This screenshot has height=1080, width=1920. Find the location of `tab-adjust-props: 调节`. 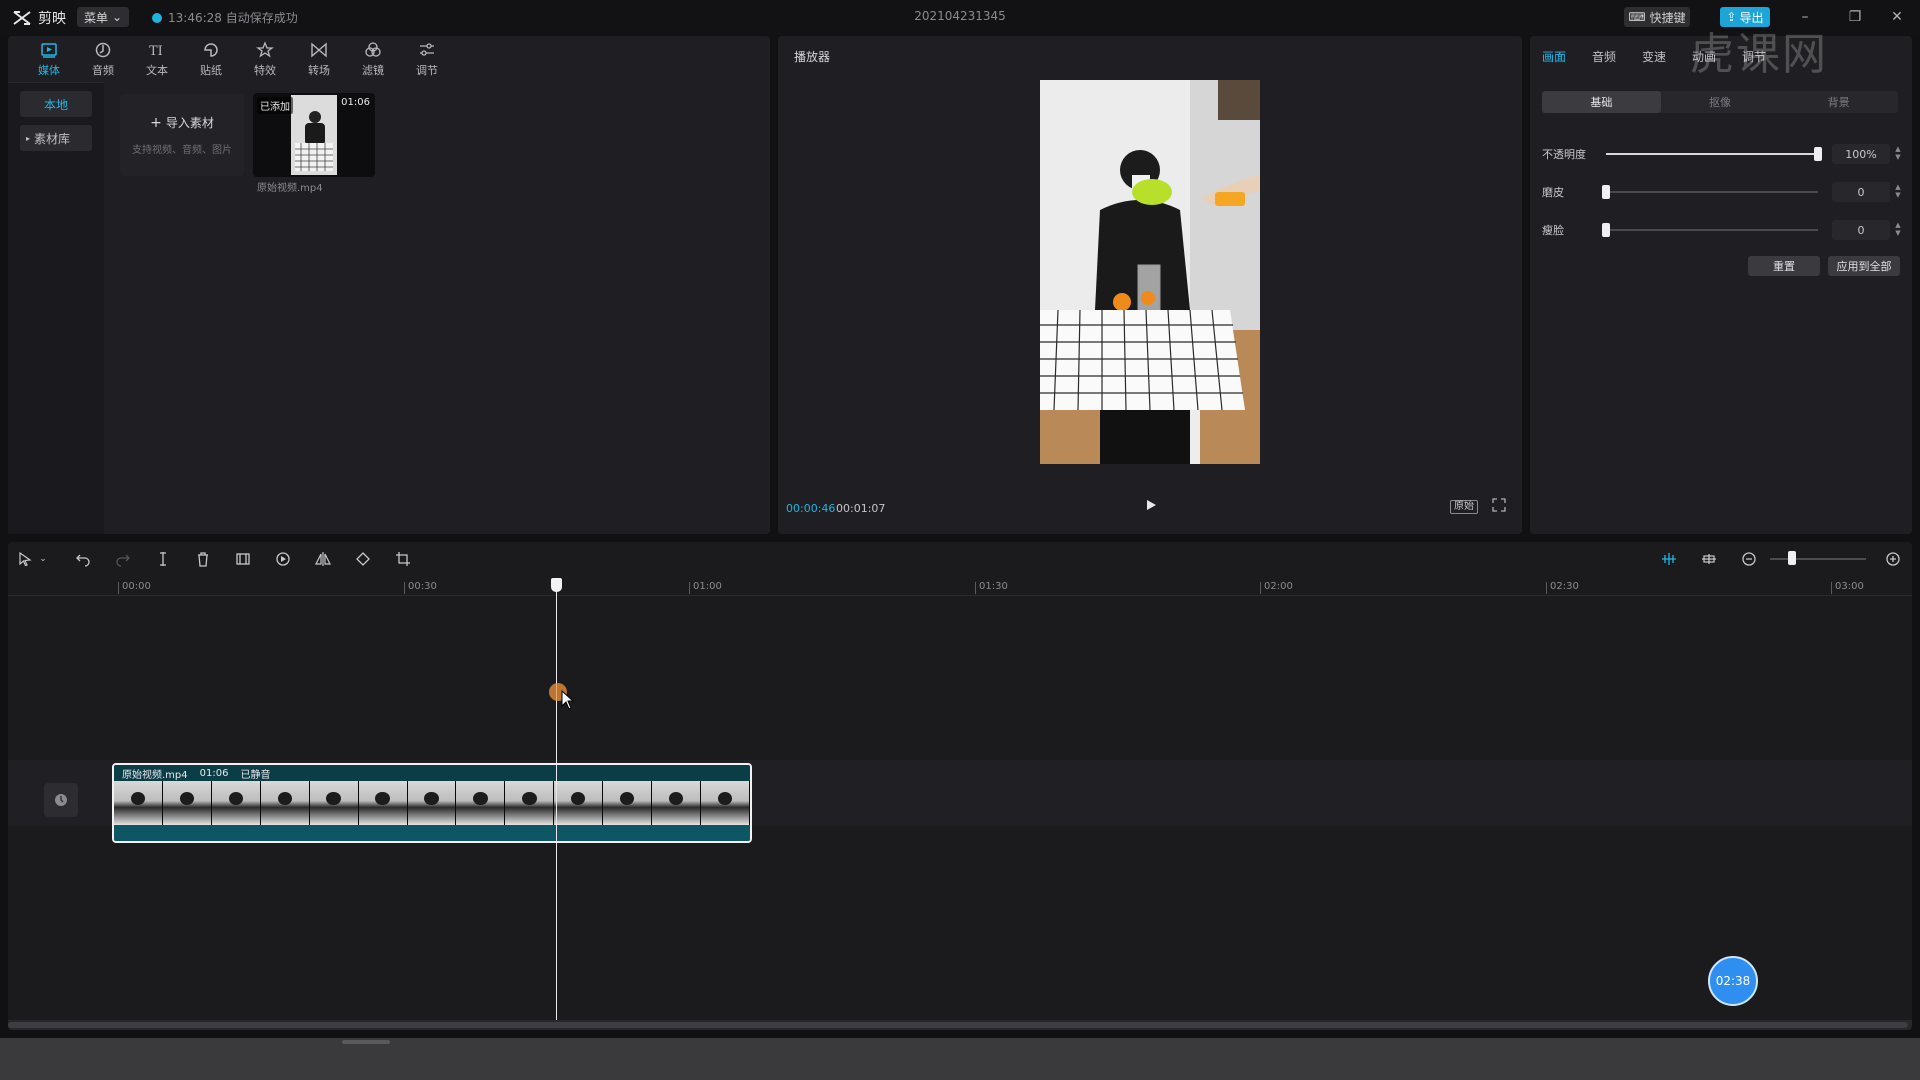

tab-adjust-props: 调节 is located at coordinates (1767, 56).